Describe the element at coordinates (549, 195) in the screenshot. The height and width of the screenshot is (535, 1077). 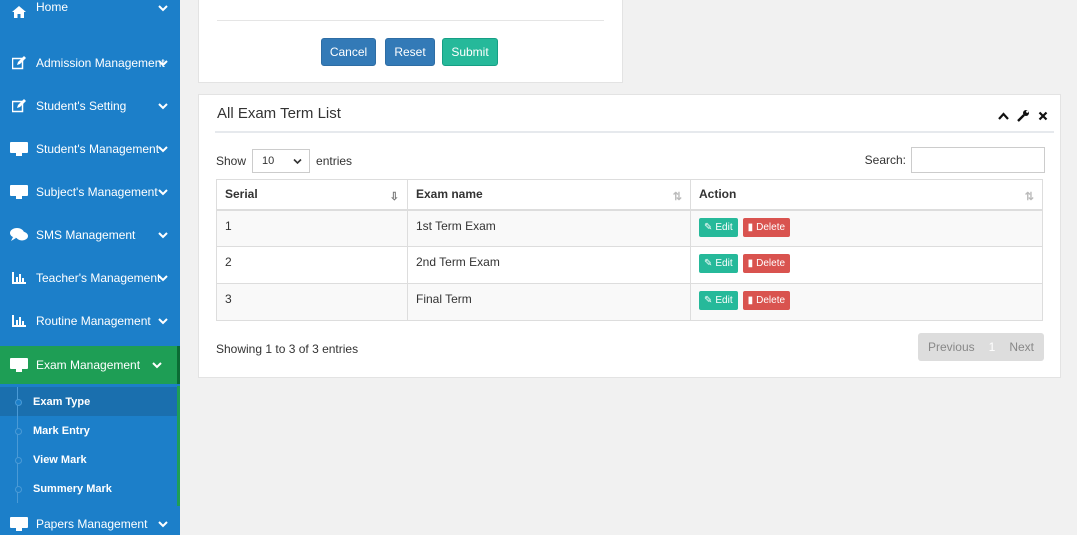
I see `column-header-exam-name: Exam name ⇅` at that location.